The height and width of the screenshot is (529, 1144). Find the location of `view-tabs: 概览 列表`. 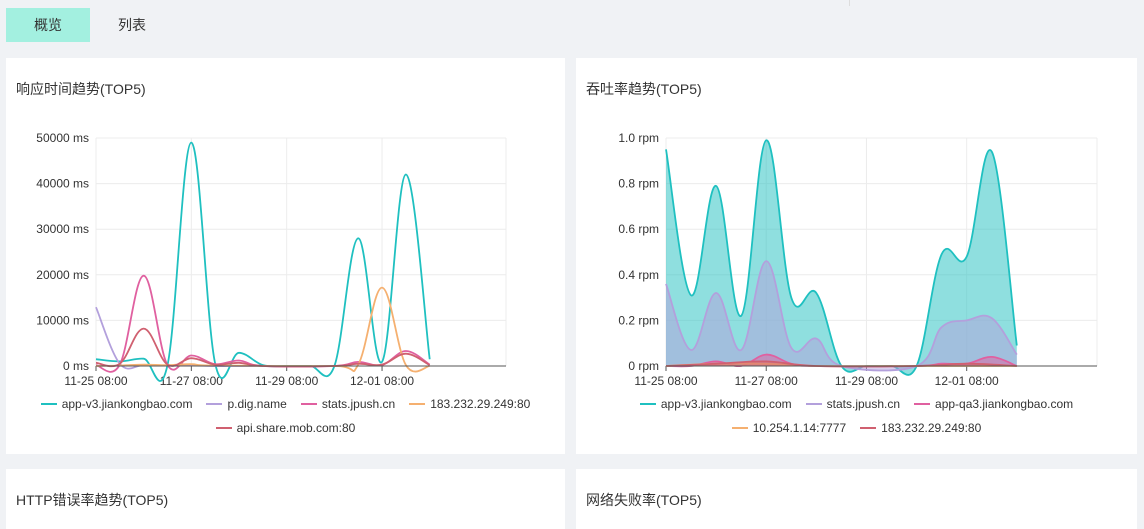

view-tabs: 概览 列表 is located at coordinates (90, 25).